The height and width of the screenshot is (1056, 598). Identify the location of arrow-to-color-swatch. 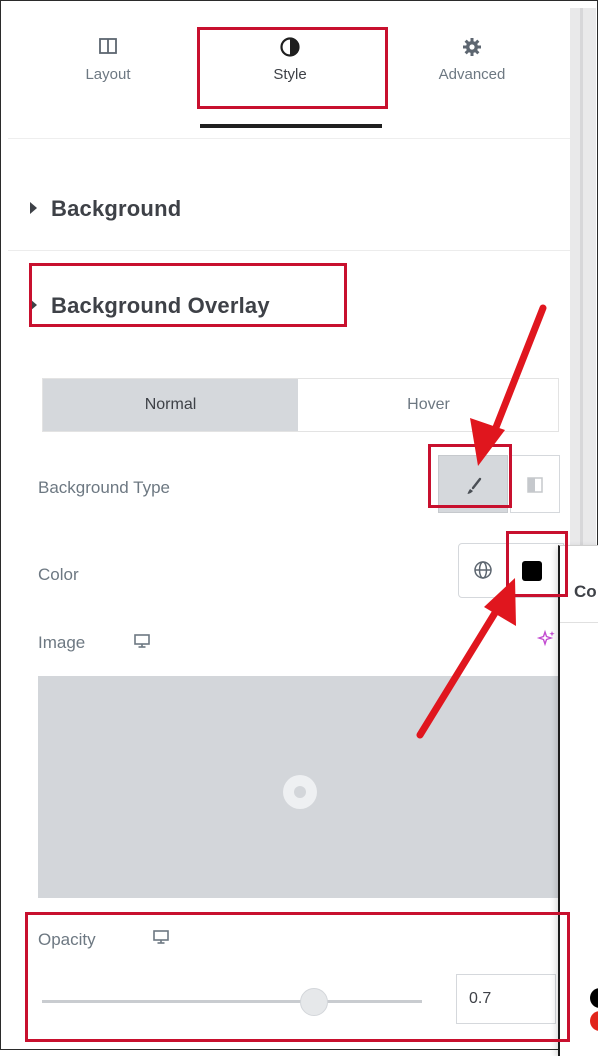
(459, 671).